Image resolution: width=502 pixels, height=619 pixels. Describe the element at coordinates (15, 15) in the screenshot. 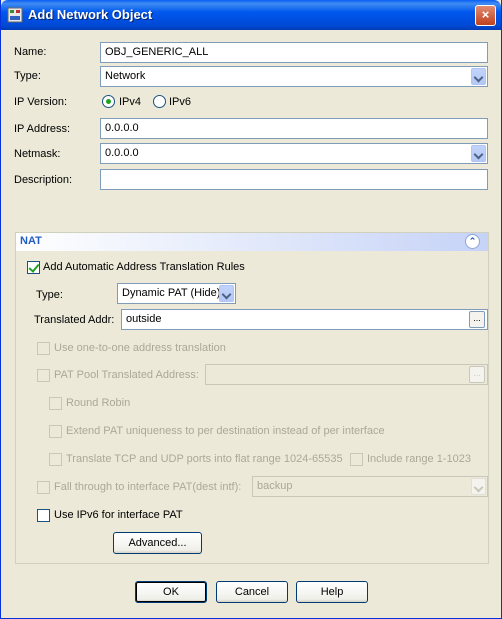

I see `network-object-icon` at that location.